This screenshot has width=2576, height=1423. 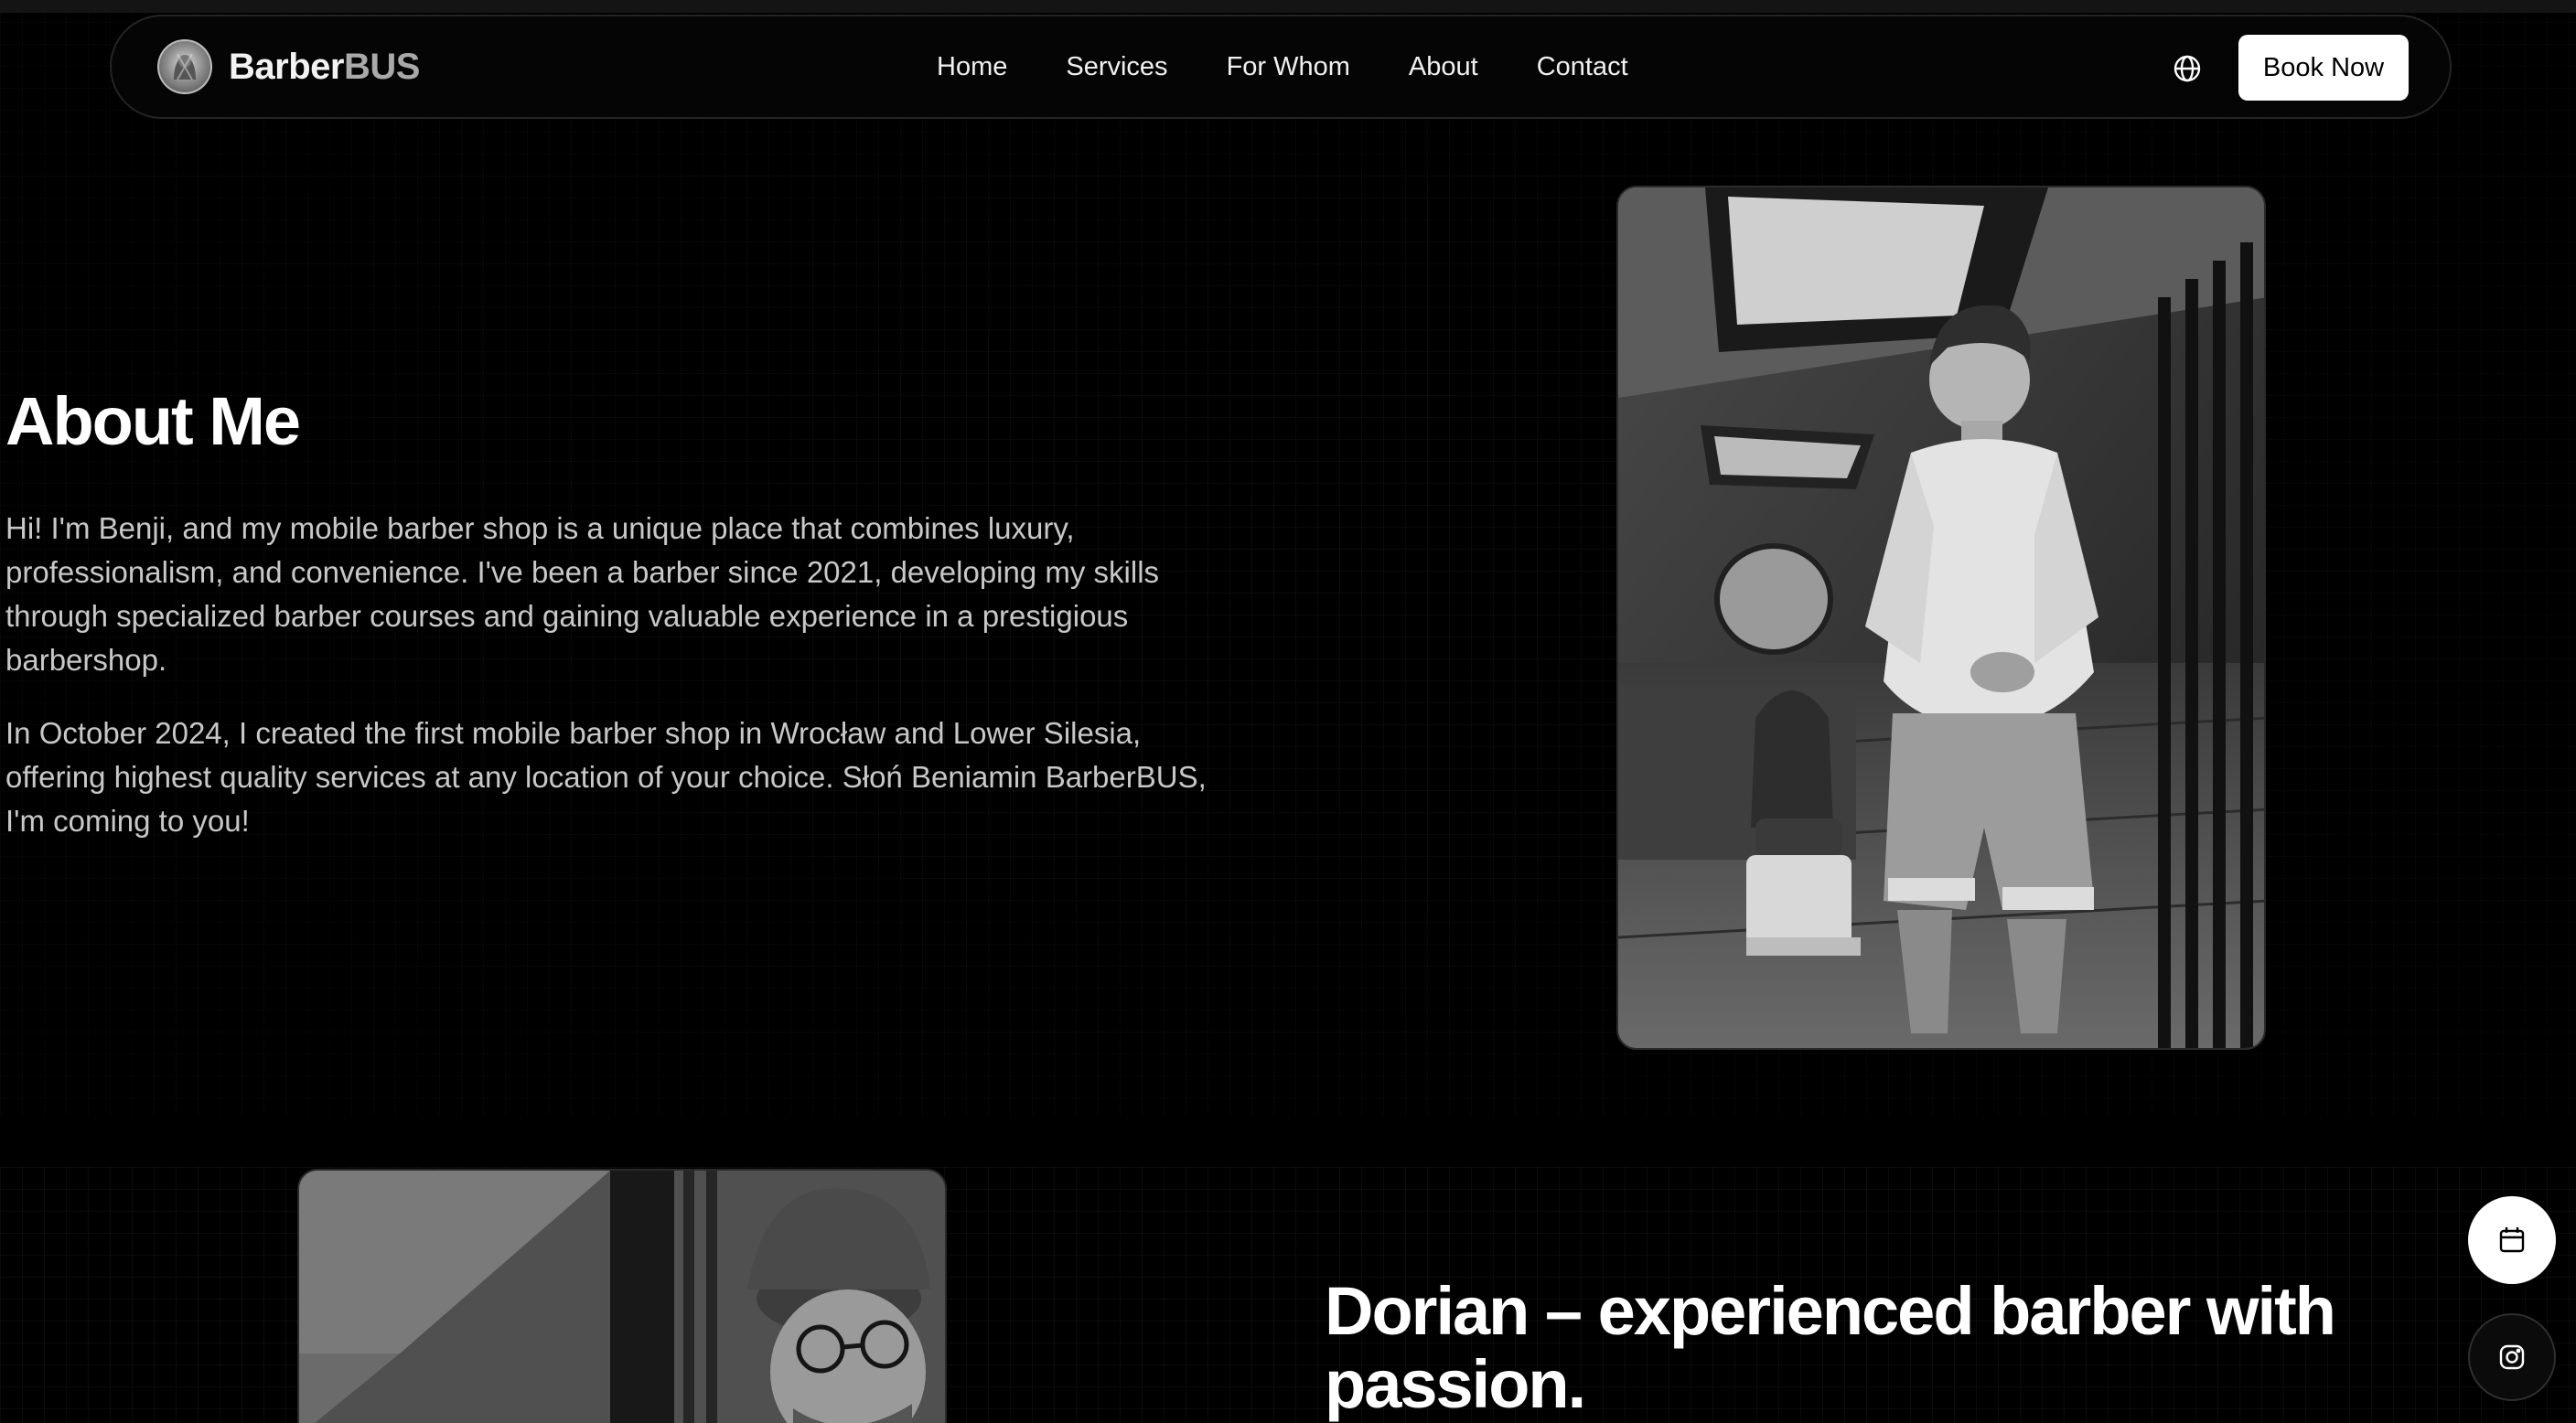 What do you see at coordinates (1443, 67) in the screenshot?
I see `nav-about: About` at bounding box center [1443, 67].